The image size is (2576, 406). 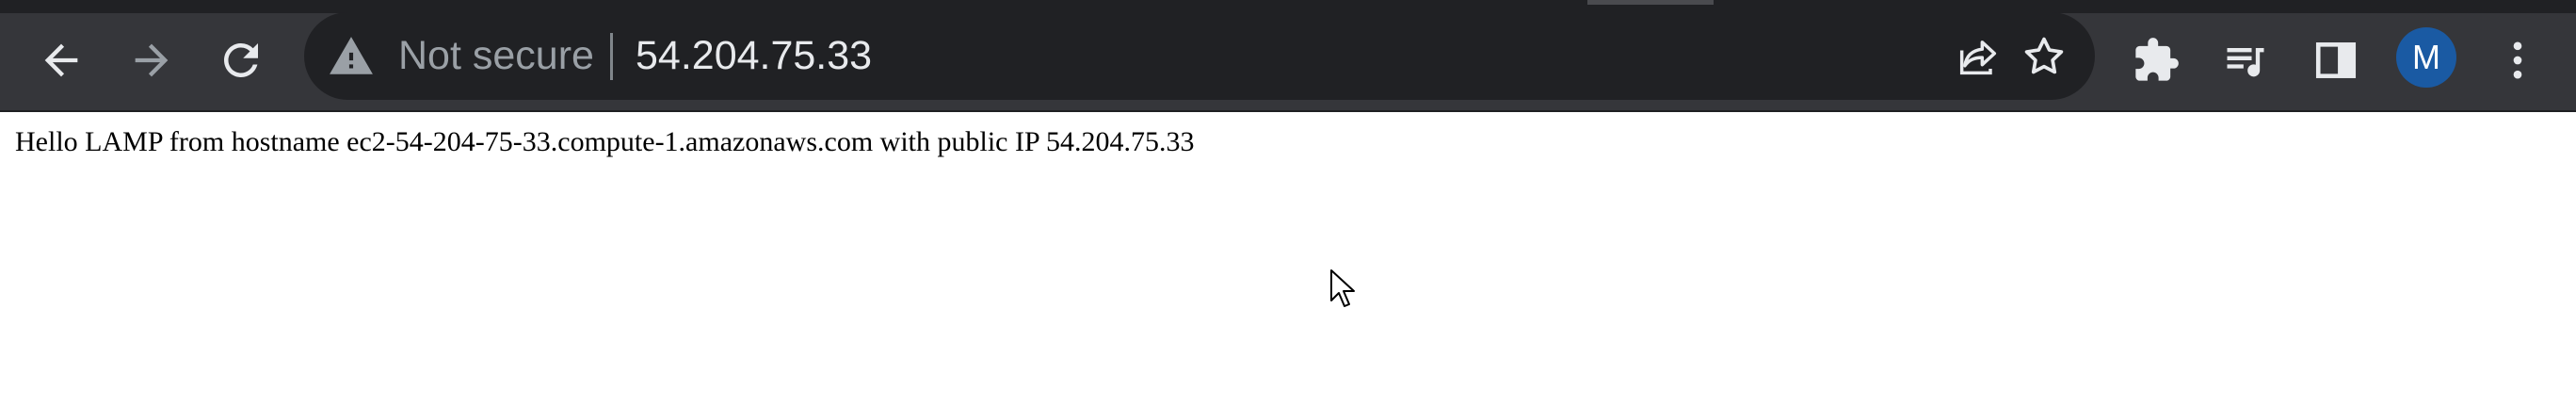 I want to click on share-icon, so click(x=1978, y=57).